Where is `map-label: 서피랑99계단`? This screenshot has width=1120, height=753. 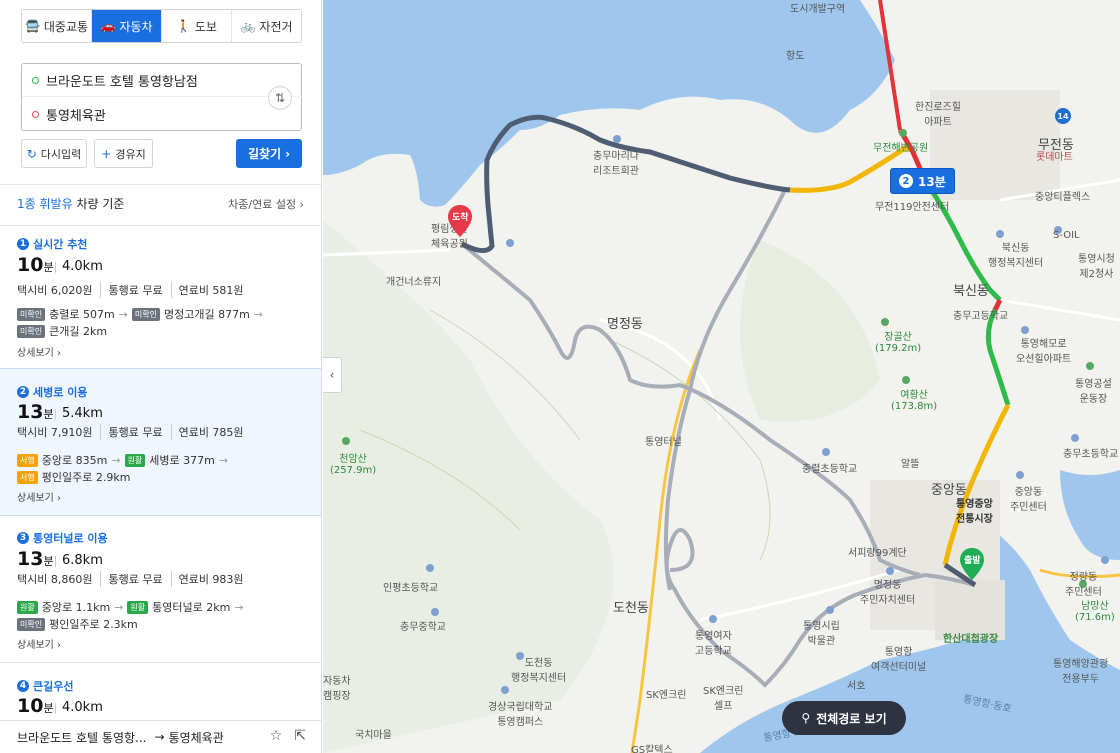
map-label: 서피랑99계단 is located at coordinates (877, 553).